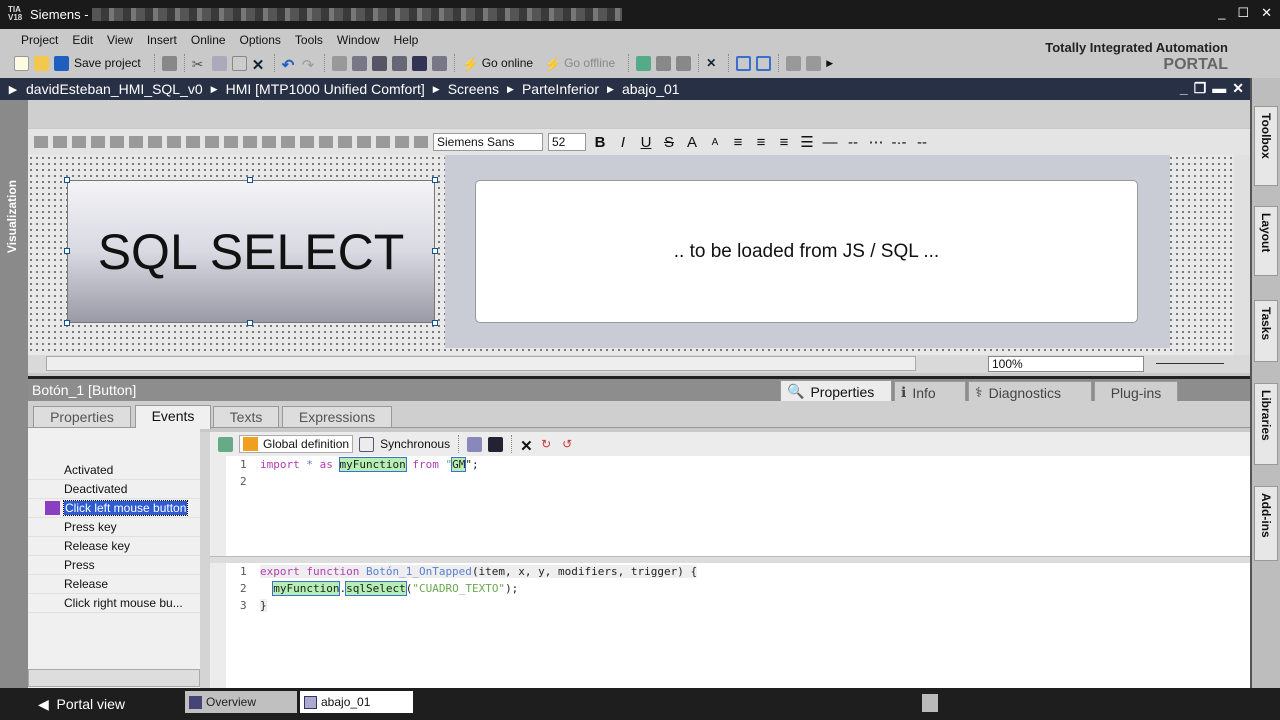 The height and width of the screenshot is (720, 1280). I want to click on ungroup-icon, so click(383, 142).